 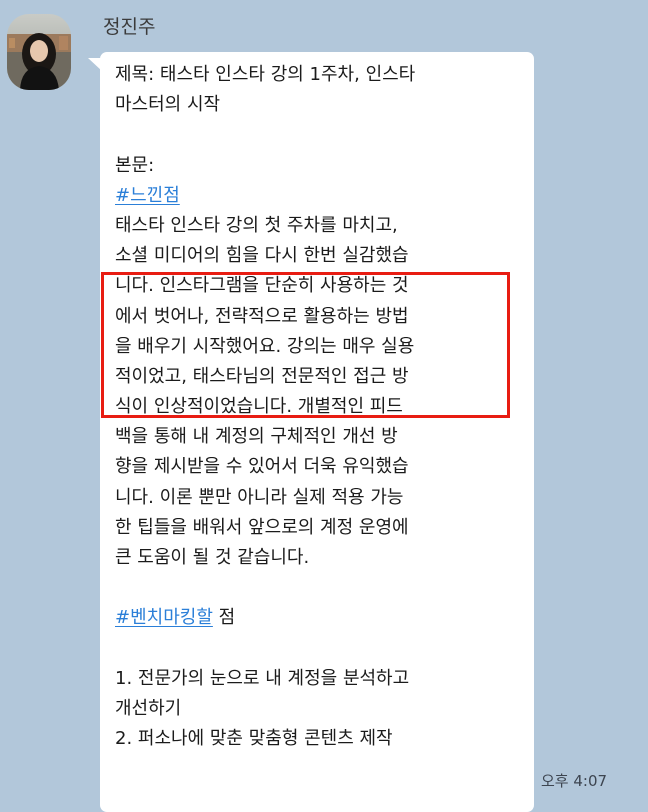 What do you see at coordinates (262, 678) in the screenshot?
I see `message-line: 1. 전문가의 눈으로 내 계정을 분석하고` at bounding box center [262, 678].